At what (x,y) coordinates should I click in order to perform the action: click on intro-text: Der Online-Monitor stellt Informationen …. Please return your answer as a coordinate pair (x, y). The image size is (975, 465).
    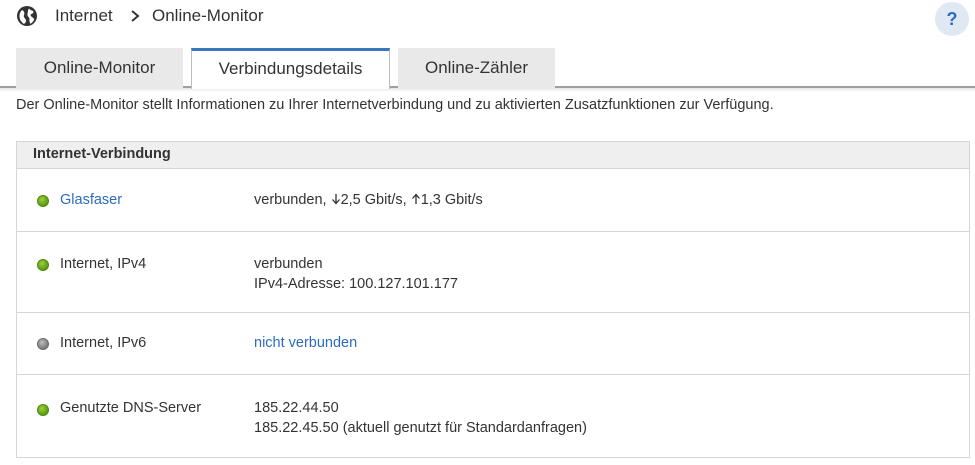
    Looking at the image, I should click on (395, 105).